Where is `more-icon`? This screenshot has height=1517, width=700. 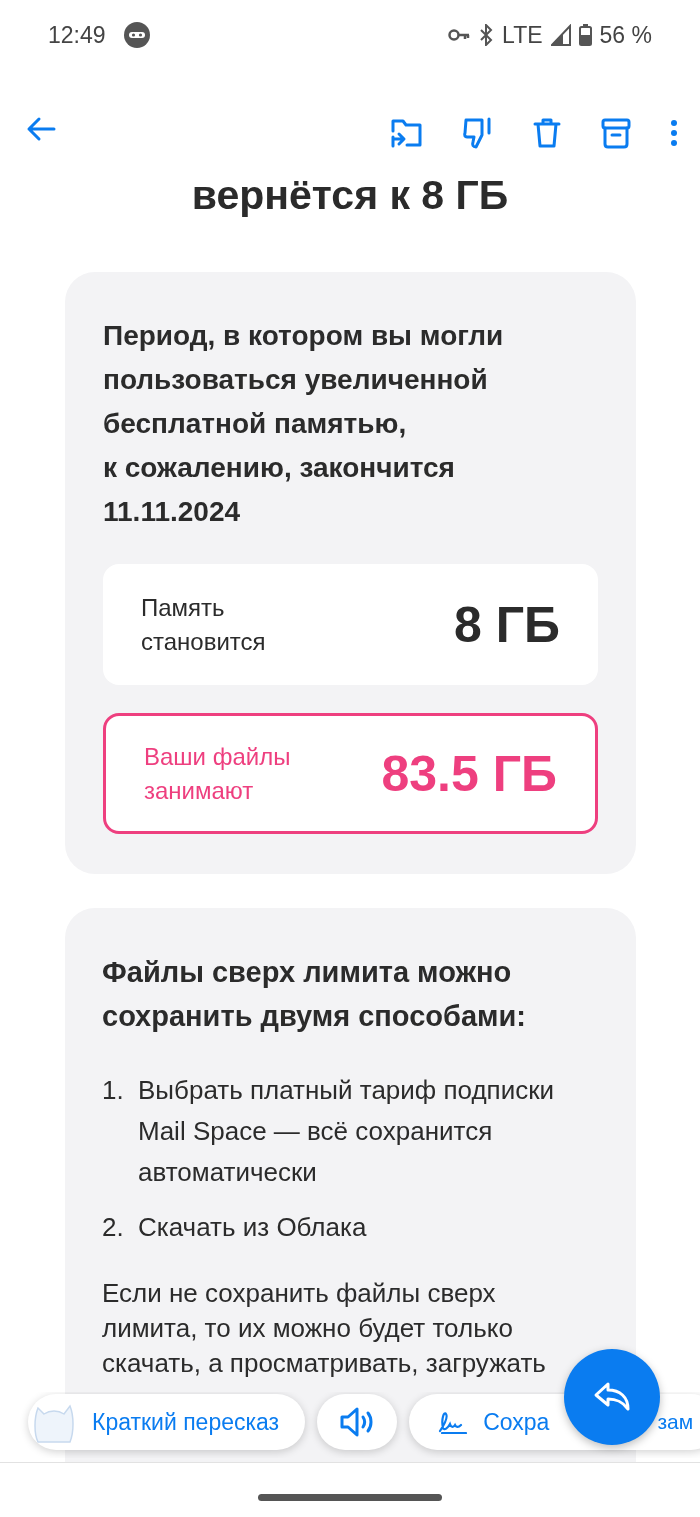 more-icon is located at coordinates (674, 133).